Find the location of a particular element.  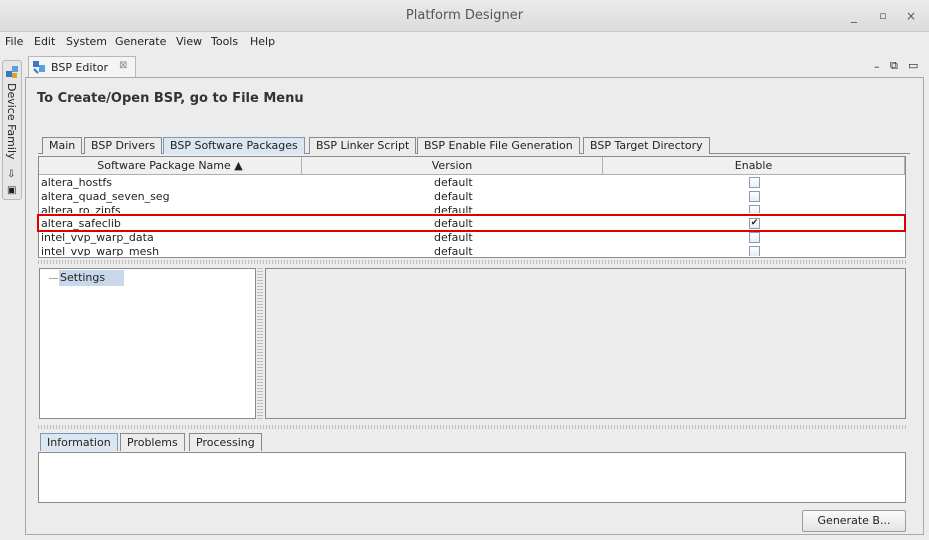

detach-icon: ▣ is located at coordinates (11, 190).